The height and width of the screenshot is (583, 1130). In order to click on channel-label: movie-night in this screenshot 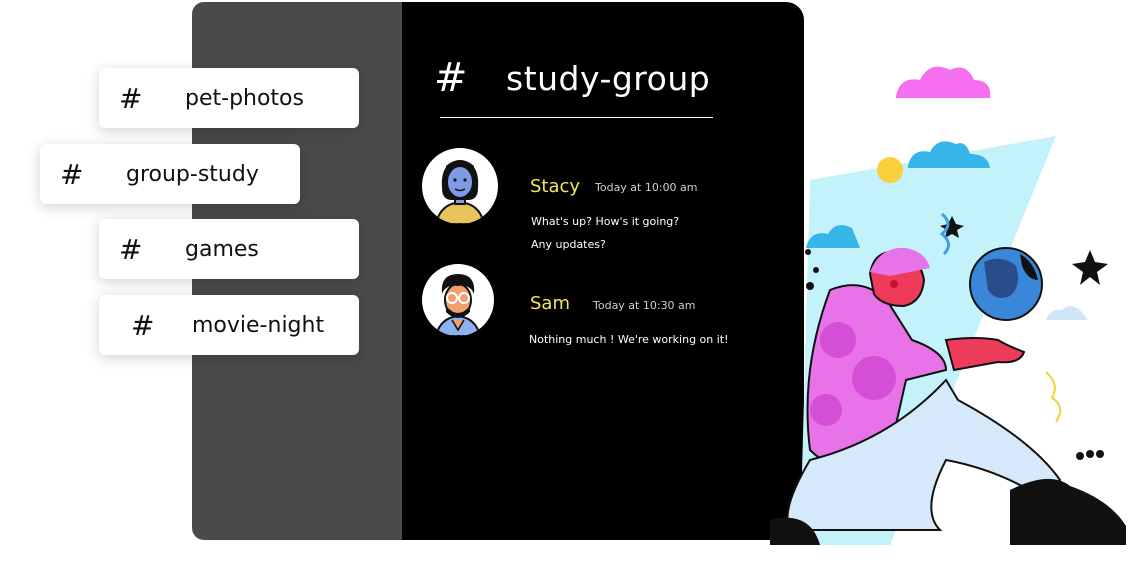, I will do `click(258, 325)`.